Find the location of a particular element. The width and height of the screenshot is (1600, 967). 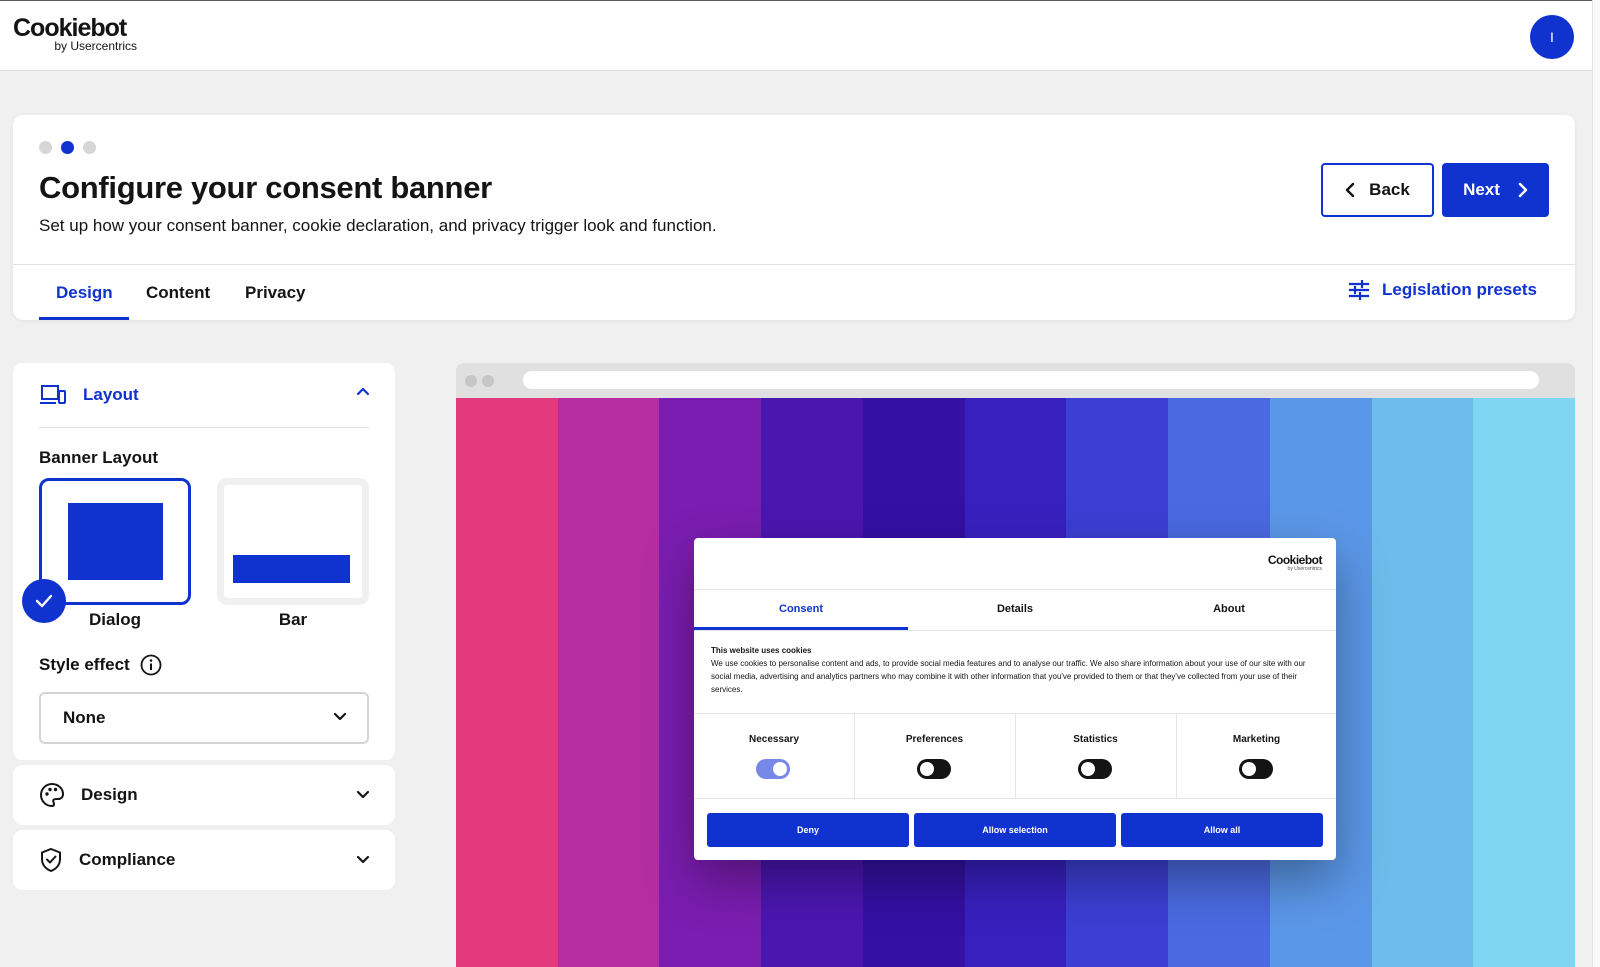

cookiebot-logo: Cookiebot by Usercentrics is located at coordinates (75, 33).